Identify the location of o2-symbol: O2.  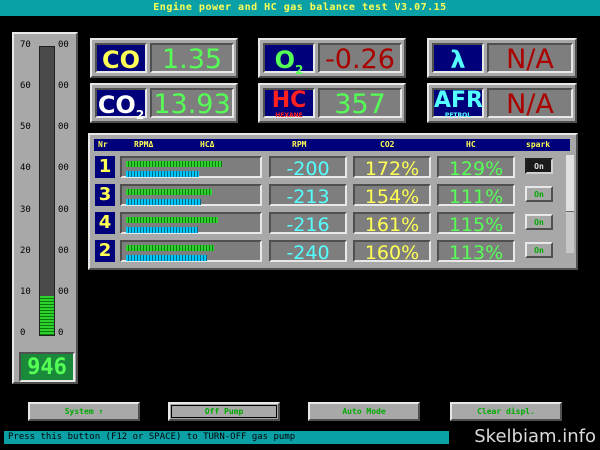
(289, 60).